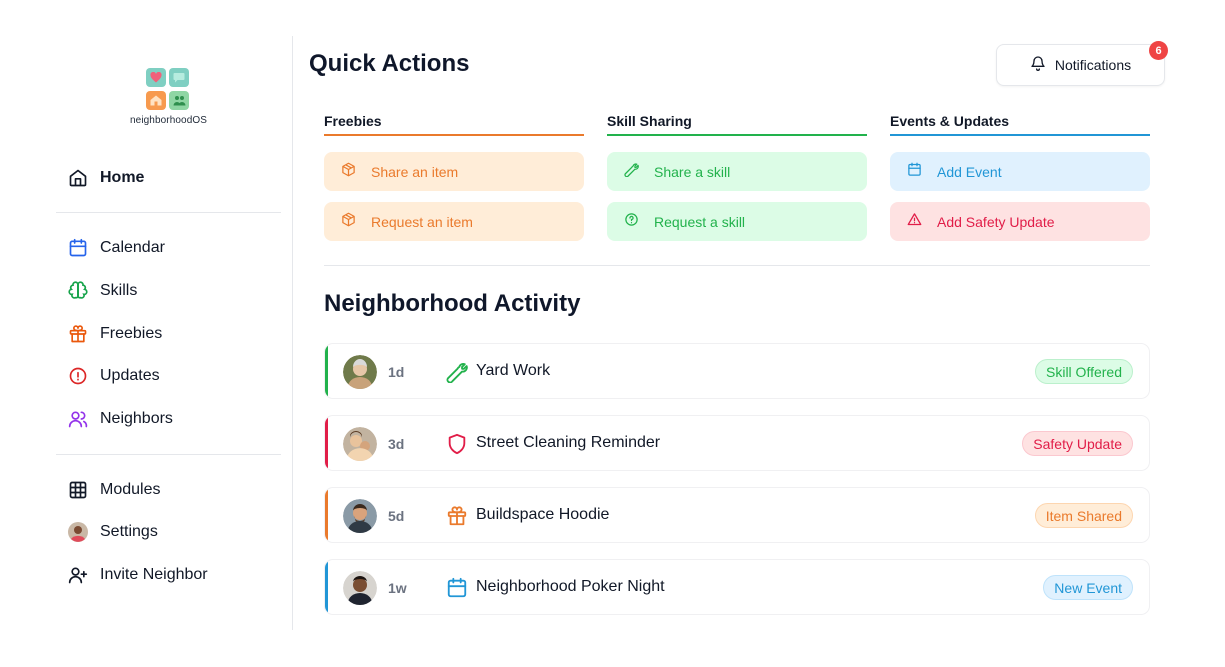  I want to click on sidebar-border, so click(292, 333).